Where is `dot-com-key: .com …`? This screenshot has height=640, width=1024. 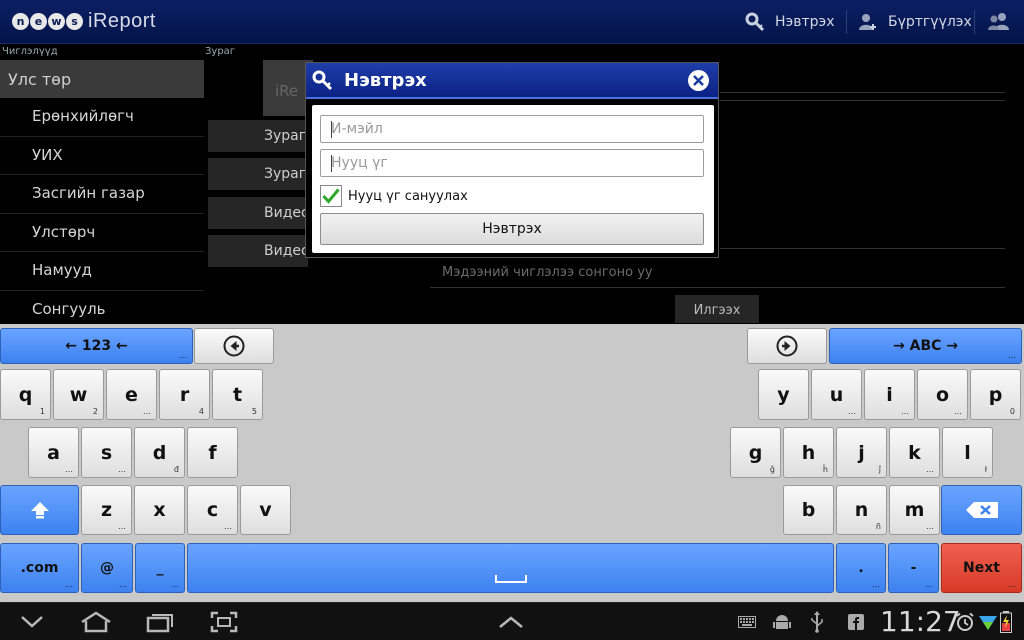
dot-com-key: .com … is located at coordinates (39, 568).